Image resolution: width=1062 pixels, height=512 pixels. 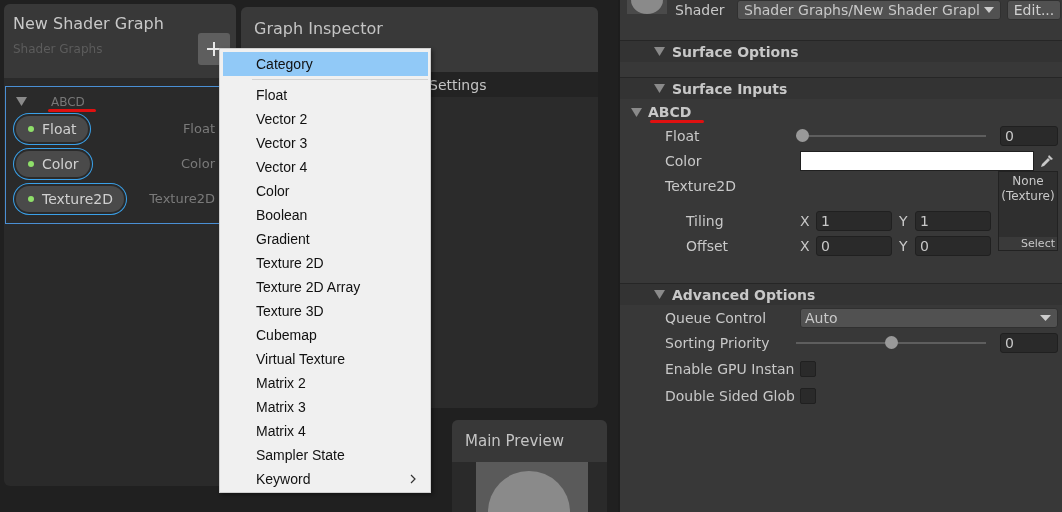 What do you see at coordinates (458, 84) in the screenshot?
I see `settings-tab: Settings` at bounding box center [458, 84].